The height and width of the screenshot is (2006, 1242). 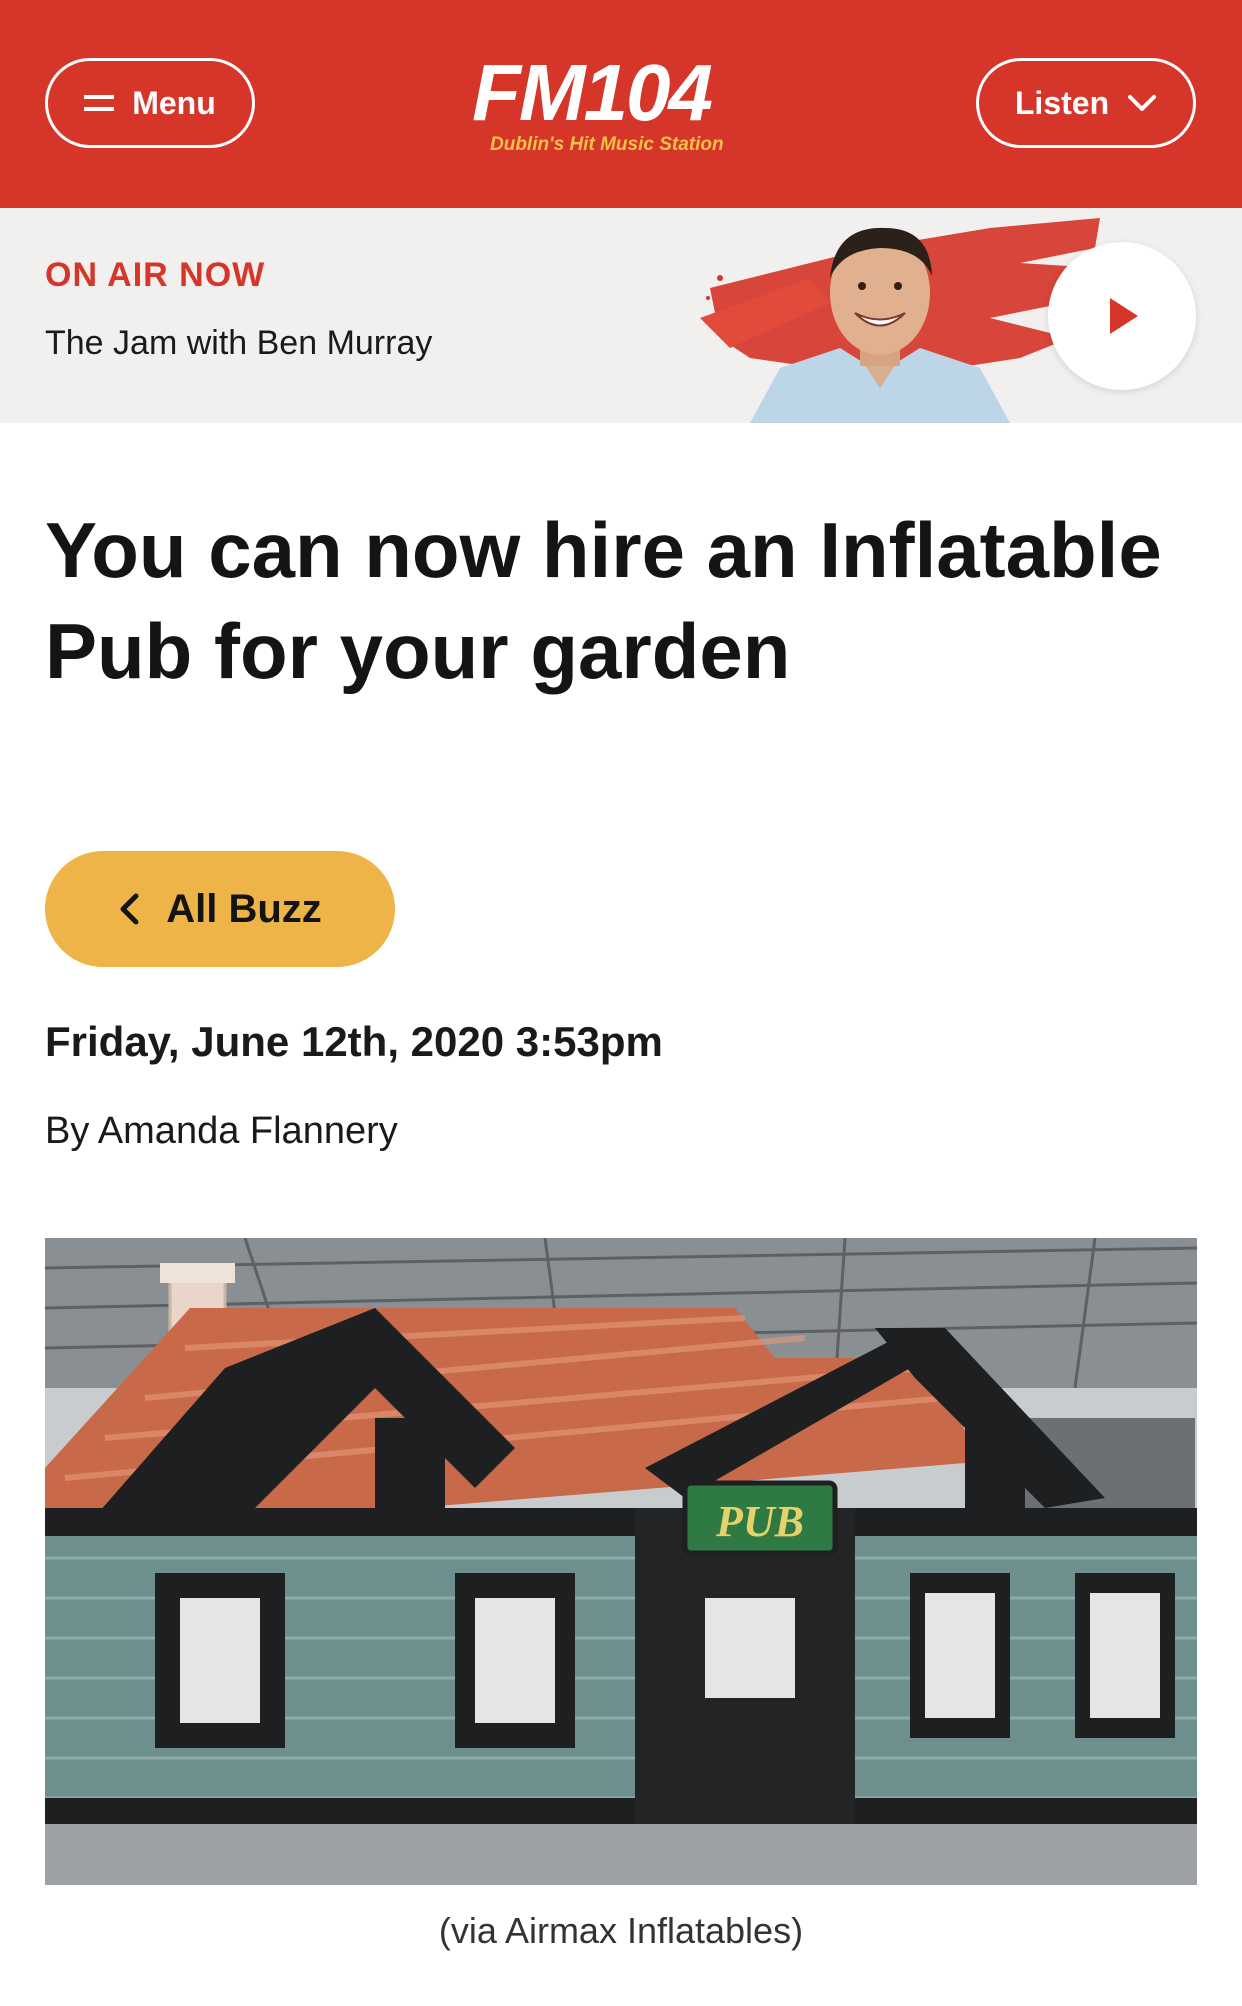 What do you see at coordinates (607, 144) in the screenshot?
I see `logo-tagline: Dublin's Hit Music Station` at bounding box center [607, 144].